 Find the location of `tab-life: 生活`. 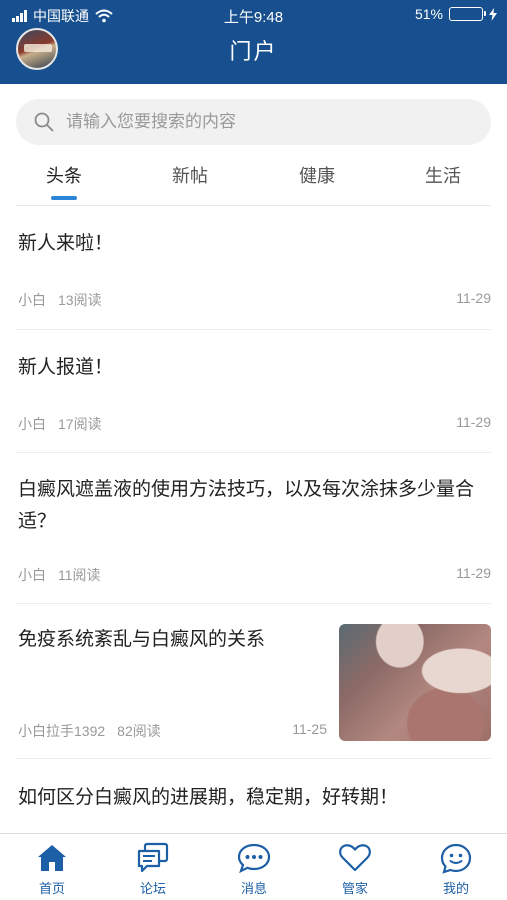

tab-life: 生活 is located at coordinates (443, 175).